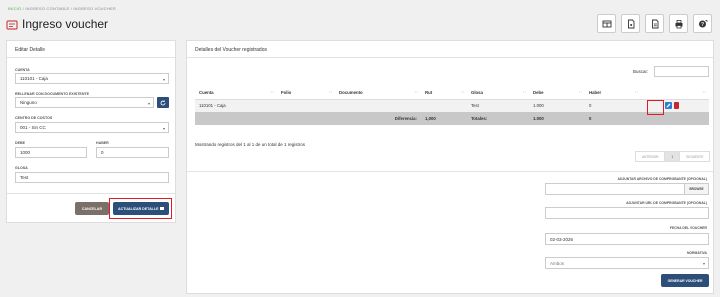  Describe the element at coordinates (681, 71) in the screenshot. I see `search-input` at that location.